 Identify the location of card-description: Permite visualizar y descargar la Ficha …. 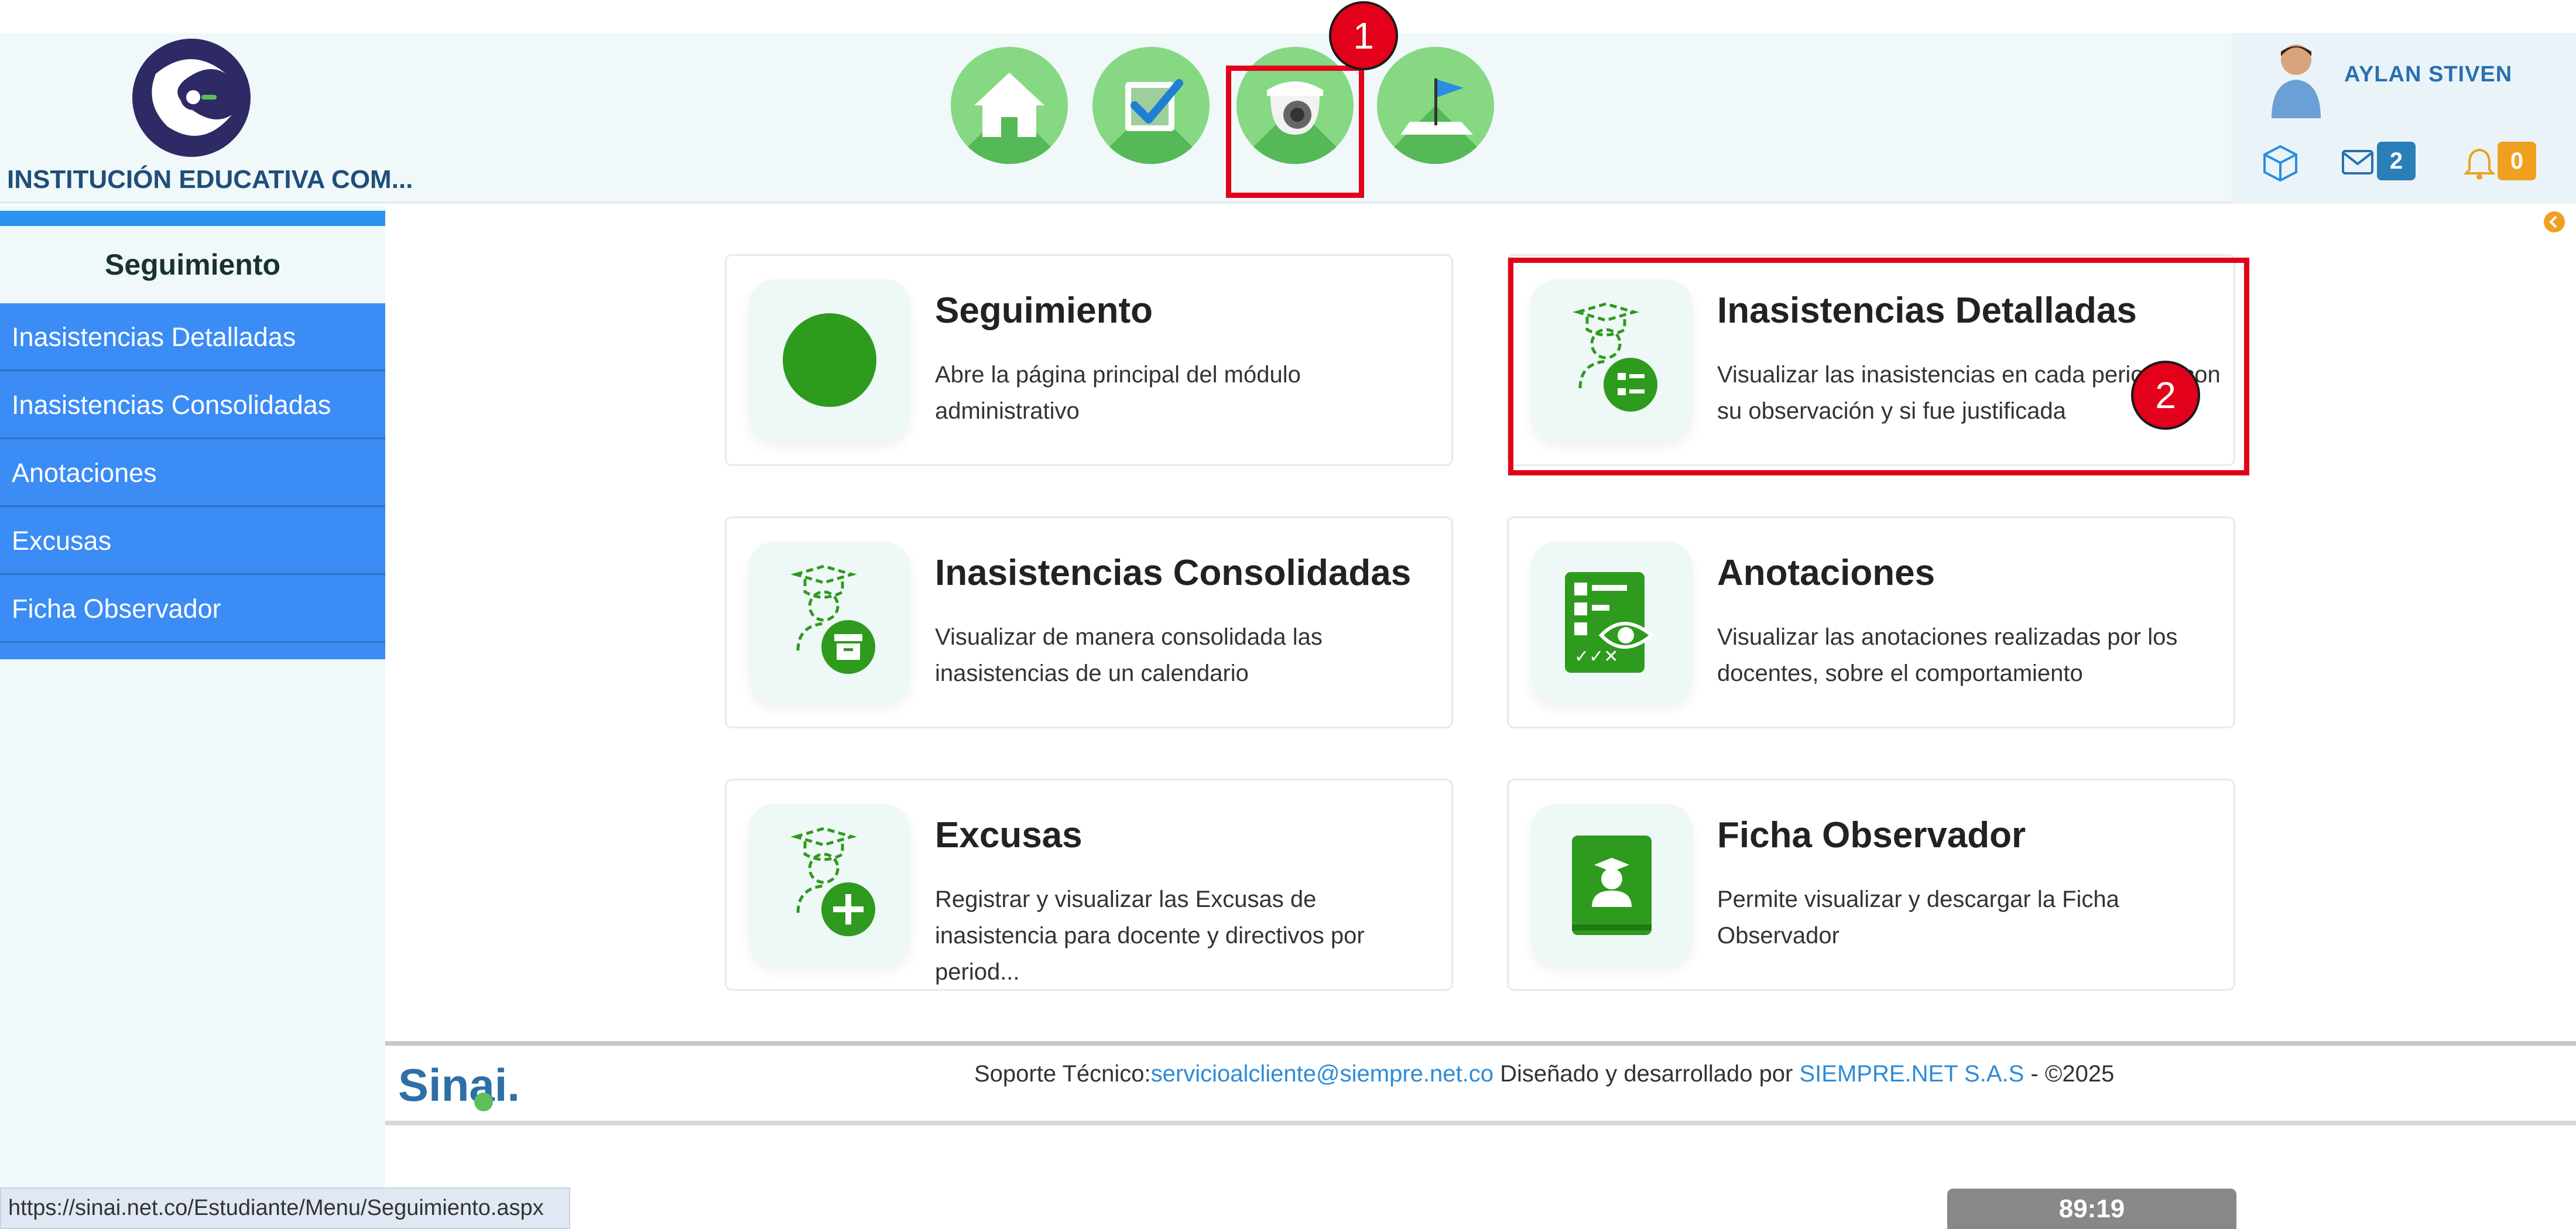
(1918, 917).